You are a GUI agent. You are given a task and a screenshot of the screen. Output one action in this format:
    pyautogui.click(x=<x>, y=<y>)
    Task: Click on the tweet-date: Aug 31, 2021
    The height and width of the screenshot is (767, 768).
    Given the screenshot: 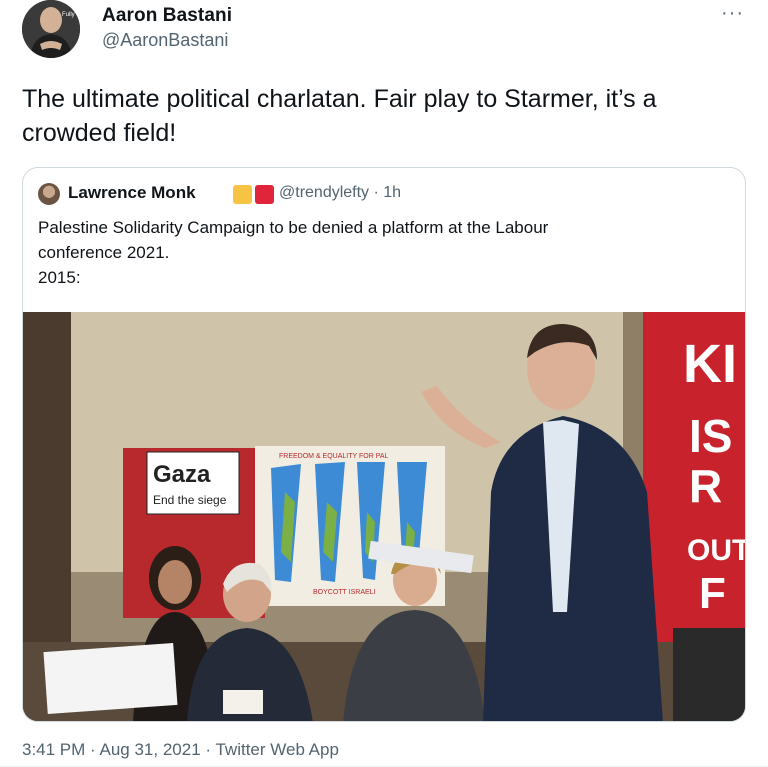 What is the action you would take?
    pyautogui.click(x=150, y=749)
    